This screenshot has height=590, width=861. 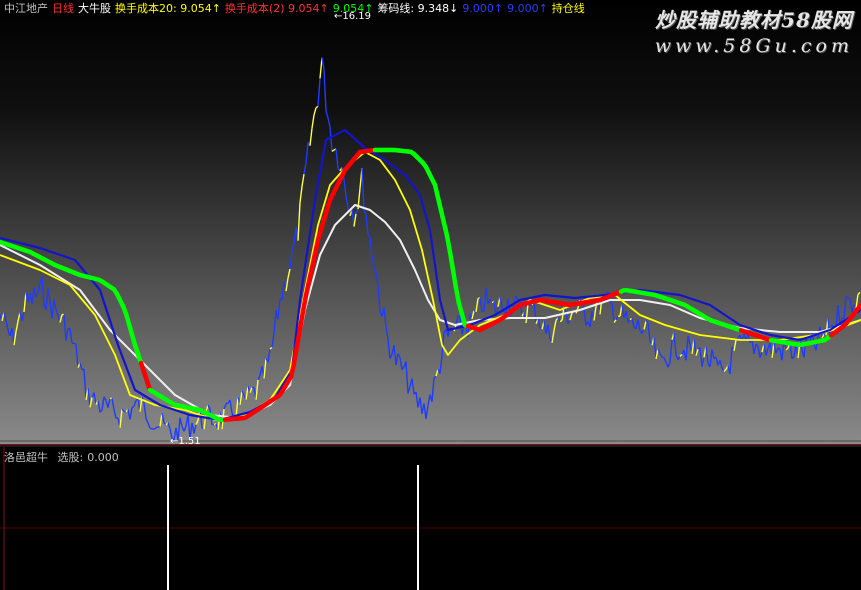 What do you see at coordinates (103, 457) in the screenshot?
I see `select-value: 0.000` at bounding box center [103, 457].